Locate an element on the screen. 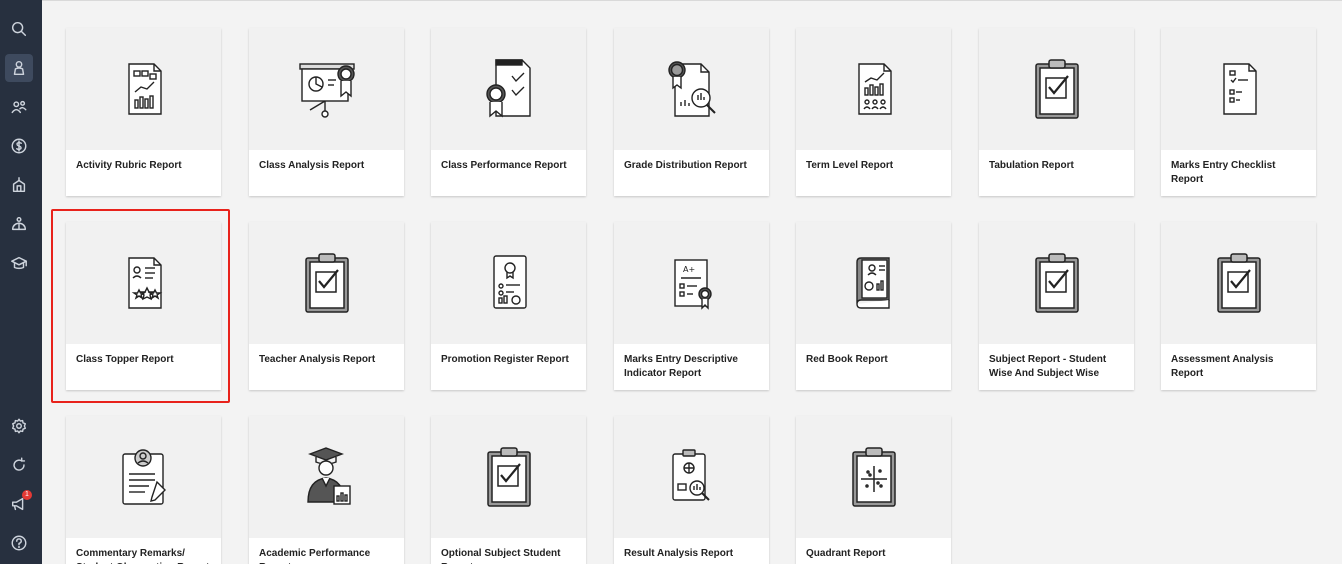 This screenshot has width=1342, height=564. promotion-sheet-icon is located at coordinates (509, 282).